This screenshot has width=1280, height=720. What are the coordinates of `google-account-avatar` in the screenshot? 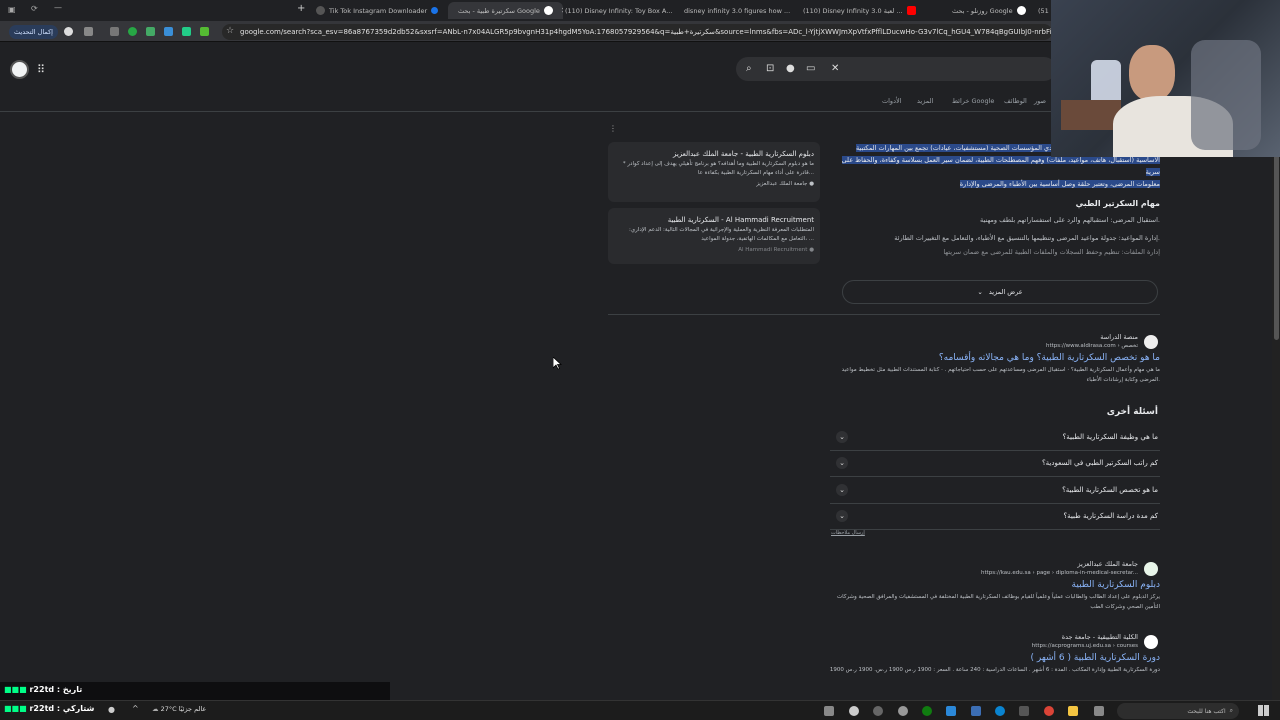 It's located at (19, 69).